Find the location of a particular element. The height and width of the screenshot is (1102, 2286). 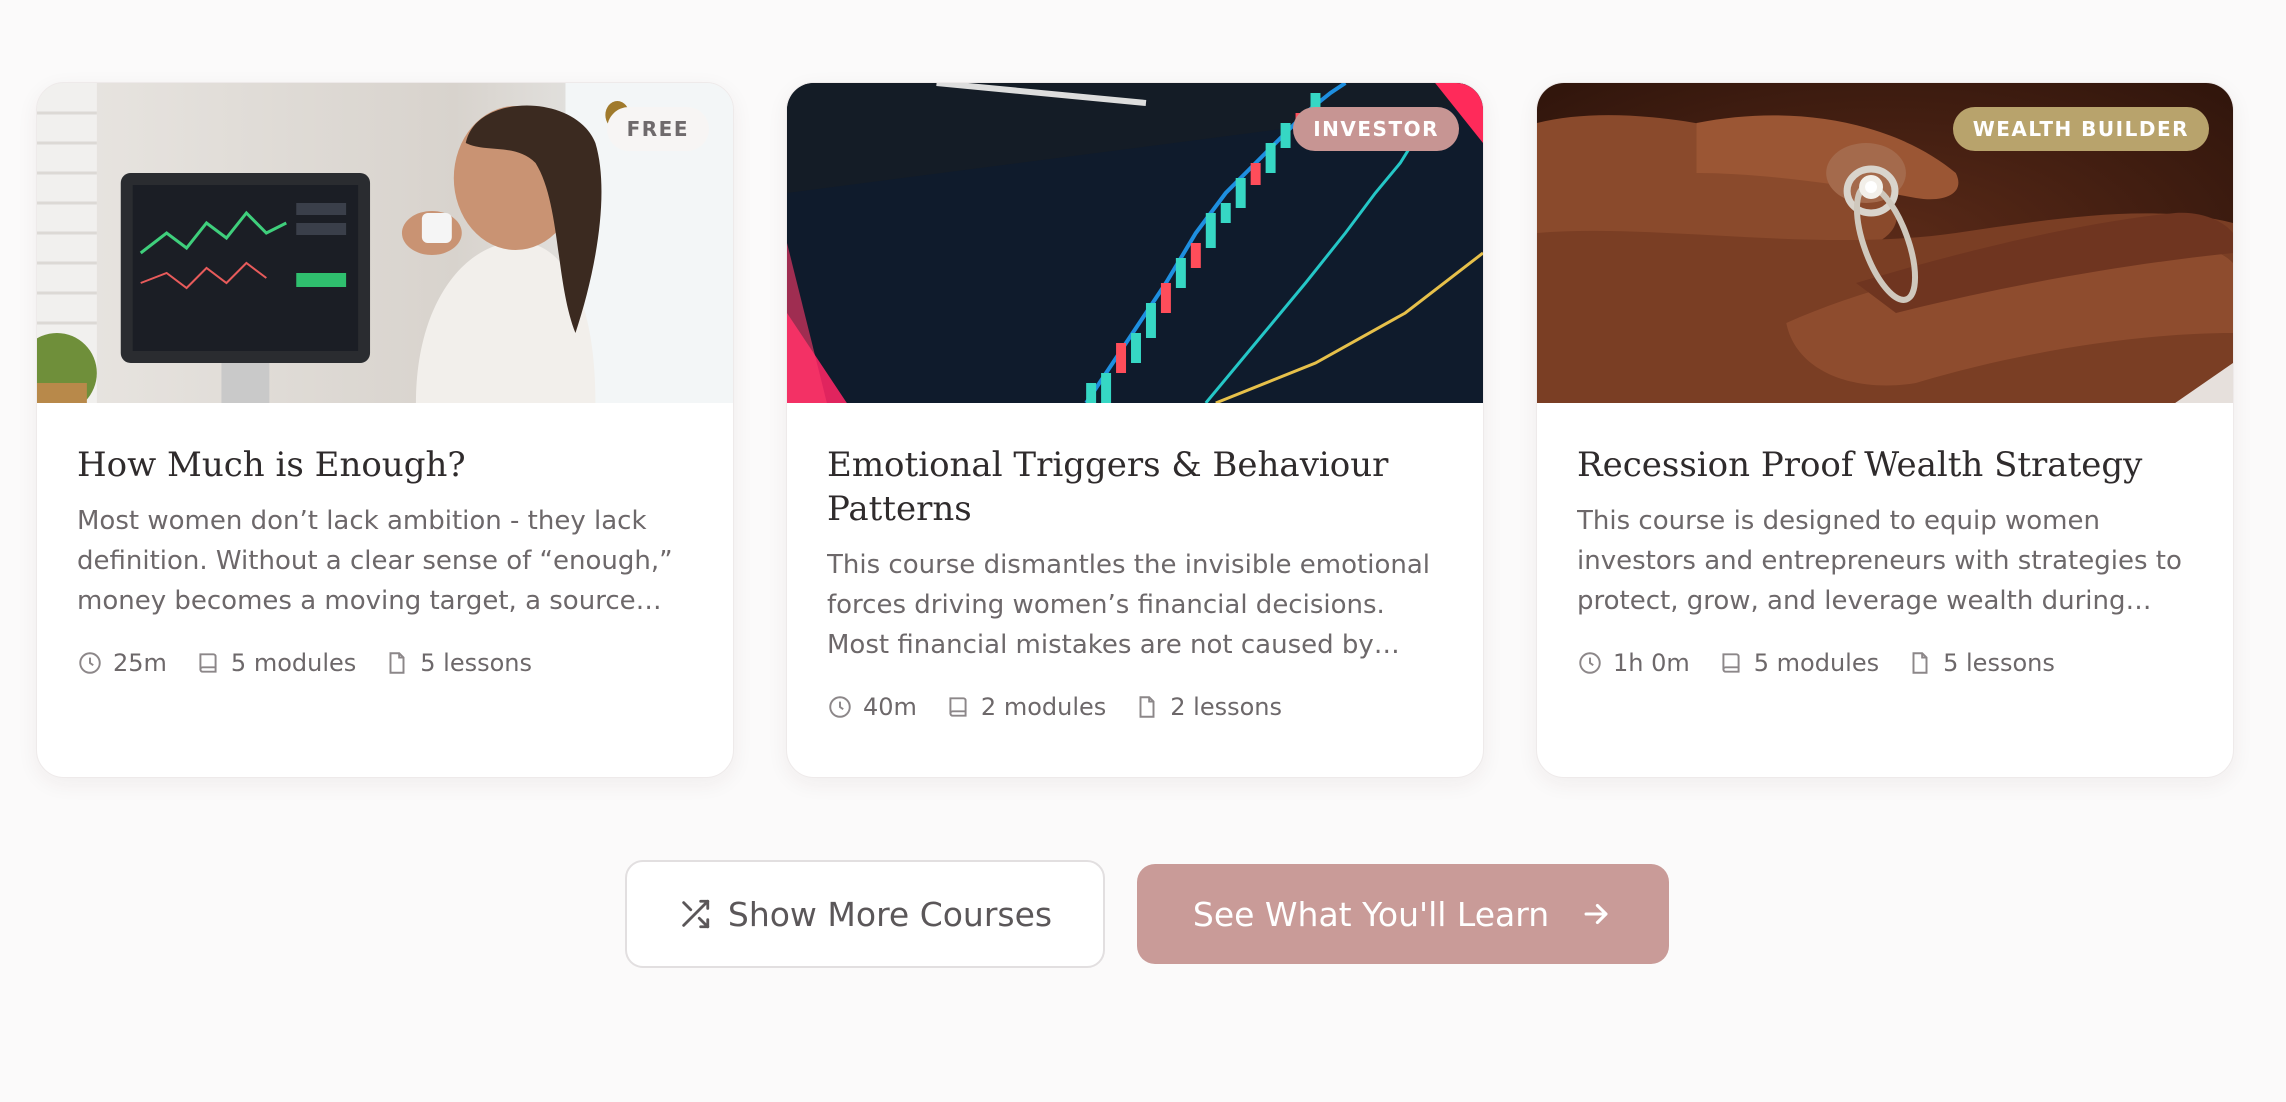

duration-label: 25m is located at coordinates (140, 663).